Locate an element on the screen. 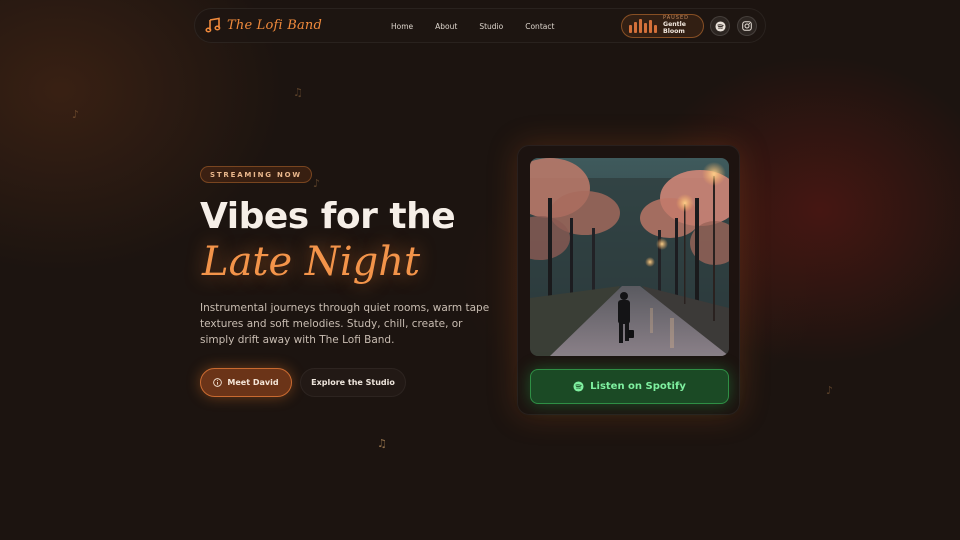 The height and width of the screenshot is (540, 960). spotify-link-button is located at coordinates (720, 26).